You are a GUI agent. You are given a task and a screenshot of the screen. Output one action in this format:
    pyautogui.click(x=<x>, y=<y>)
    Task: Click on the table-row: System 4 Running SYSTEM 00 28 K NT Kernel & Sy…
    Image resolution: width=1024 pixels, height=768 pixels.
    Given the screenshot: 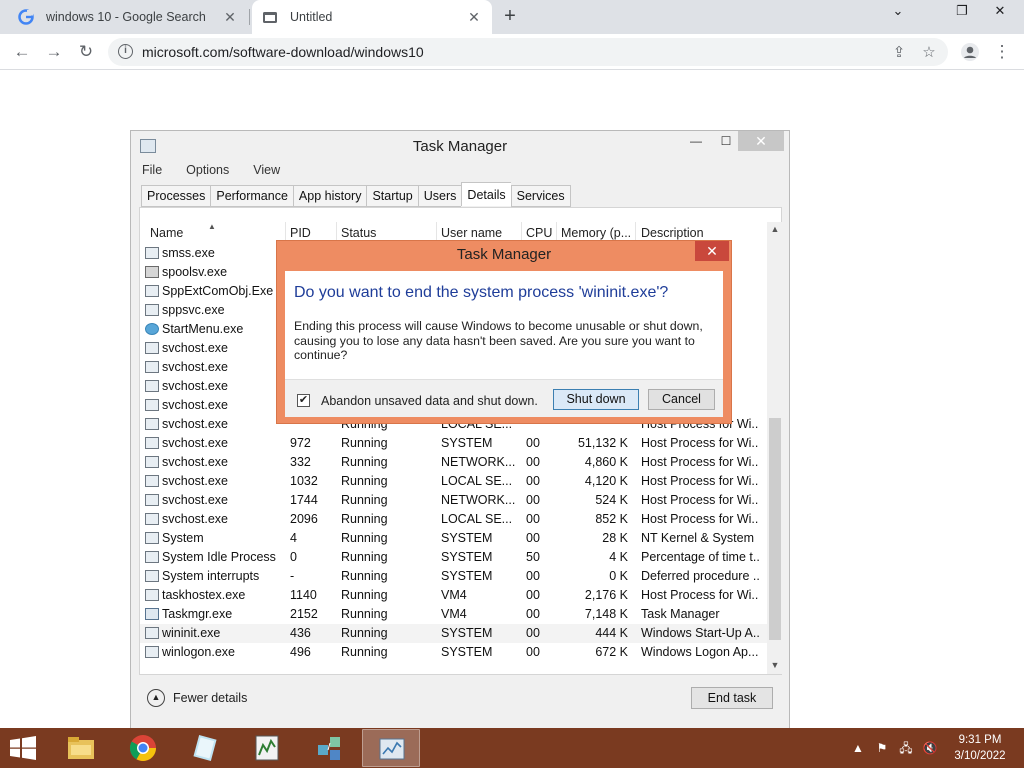 What is the action you would take?
    pyautogui.click(x=455, y=538)
    